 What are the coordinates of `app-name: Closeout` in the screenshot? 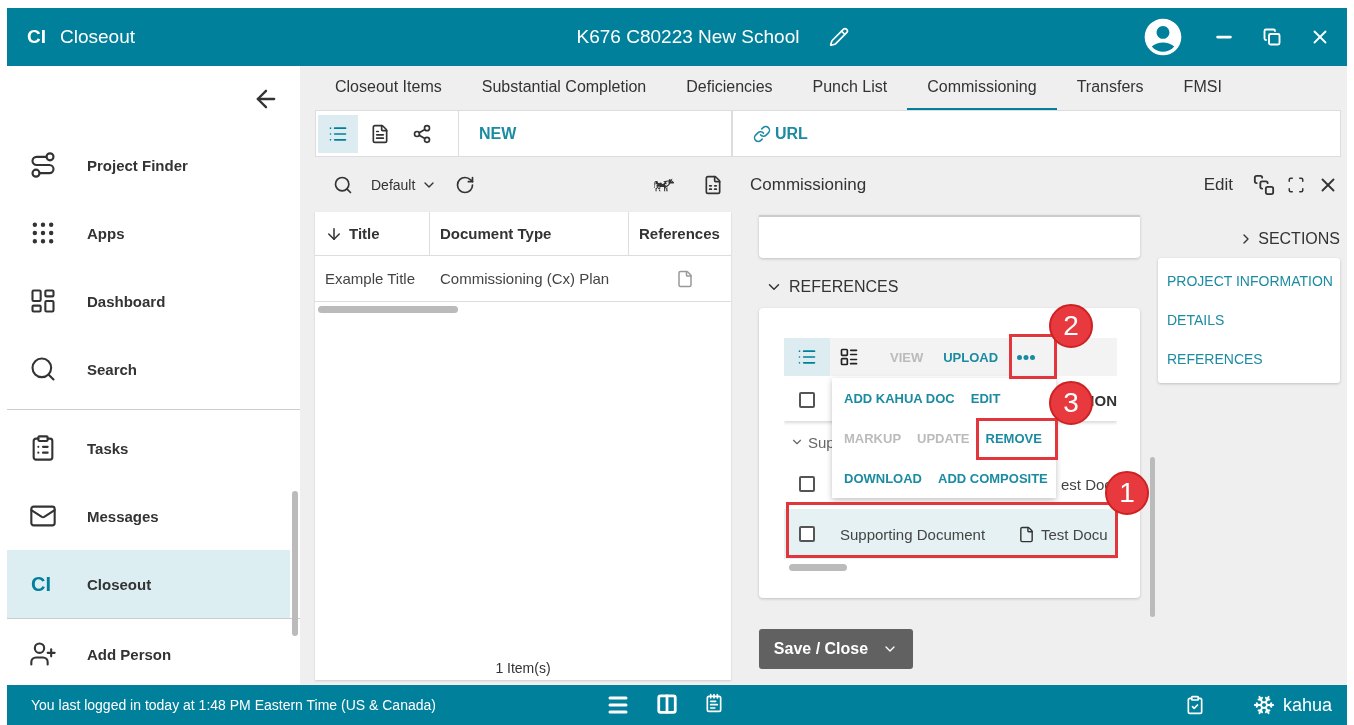 It's located at (97, 37).